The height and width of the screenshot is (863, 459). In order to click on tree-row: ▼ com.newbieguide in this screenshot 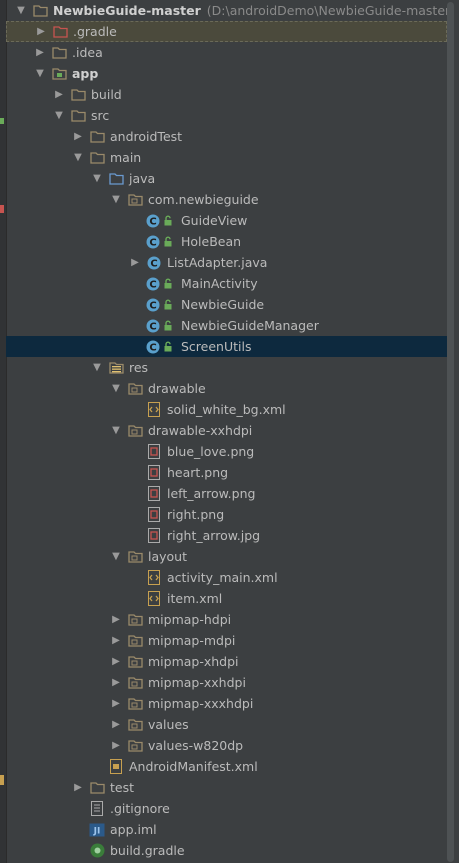, I will do `click(226, 199)`.